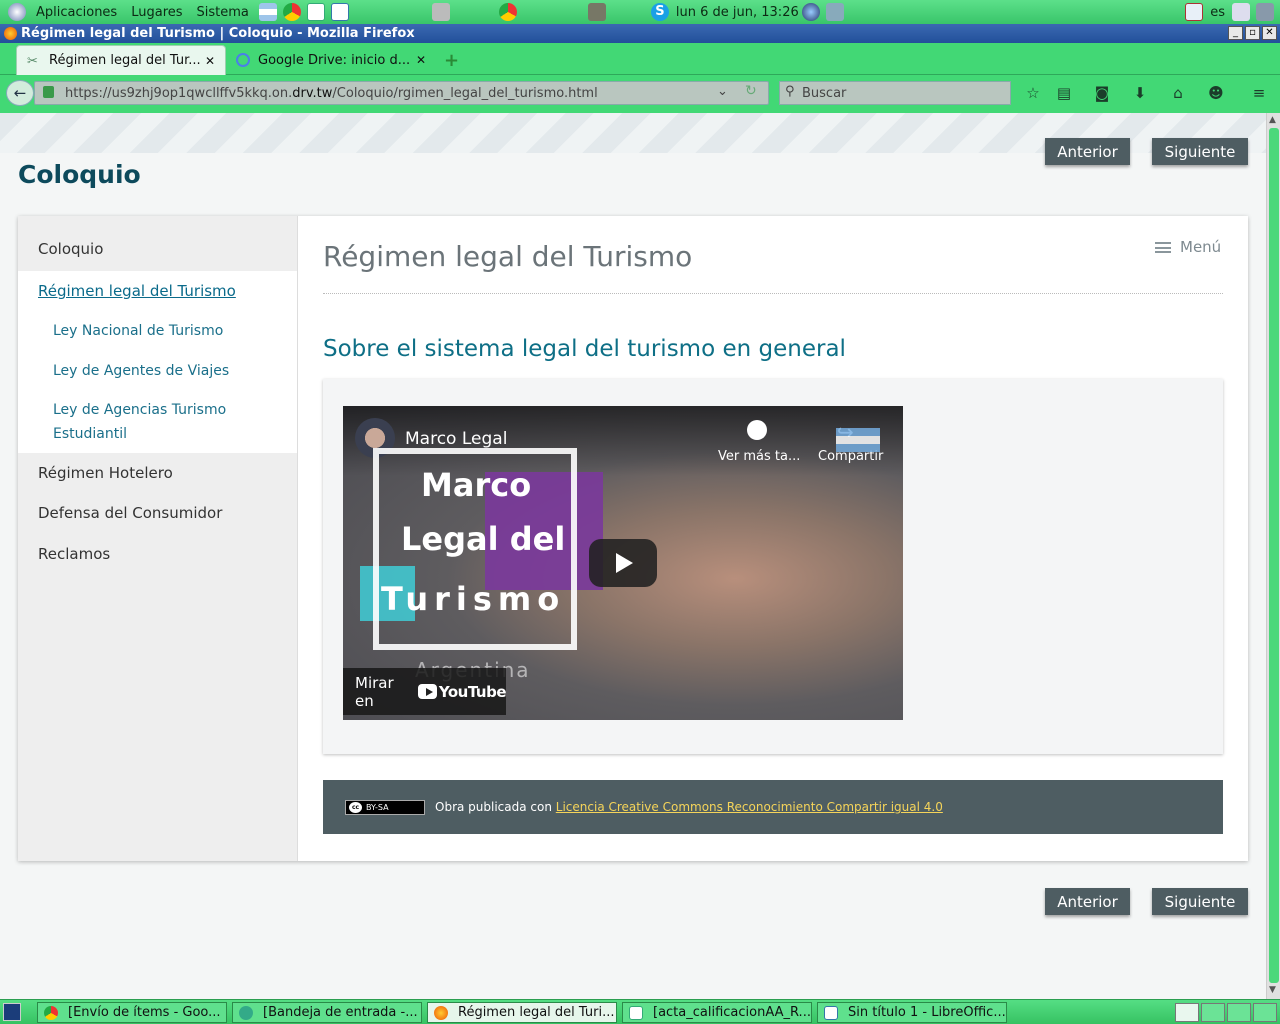 This screenshot has width=1280, height=1024. What do you see at coordinates (659, 12) in the screenshot?
I see `skype-launcher-icon: S` at bounding box center [659, 12].